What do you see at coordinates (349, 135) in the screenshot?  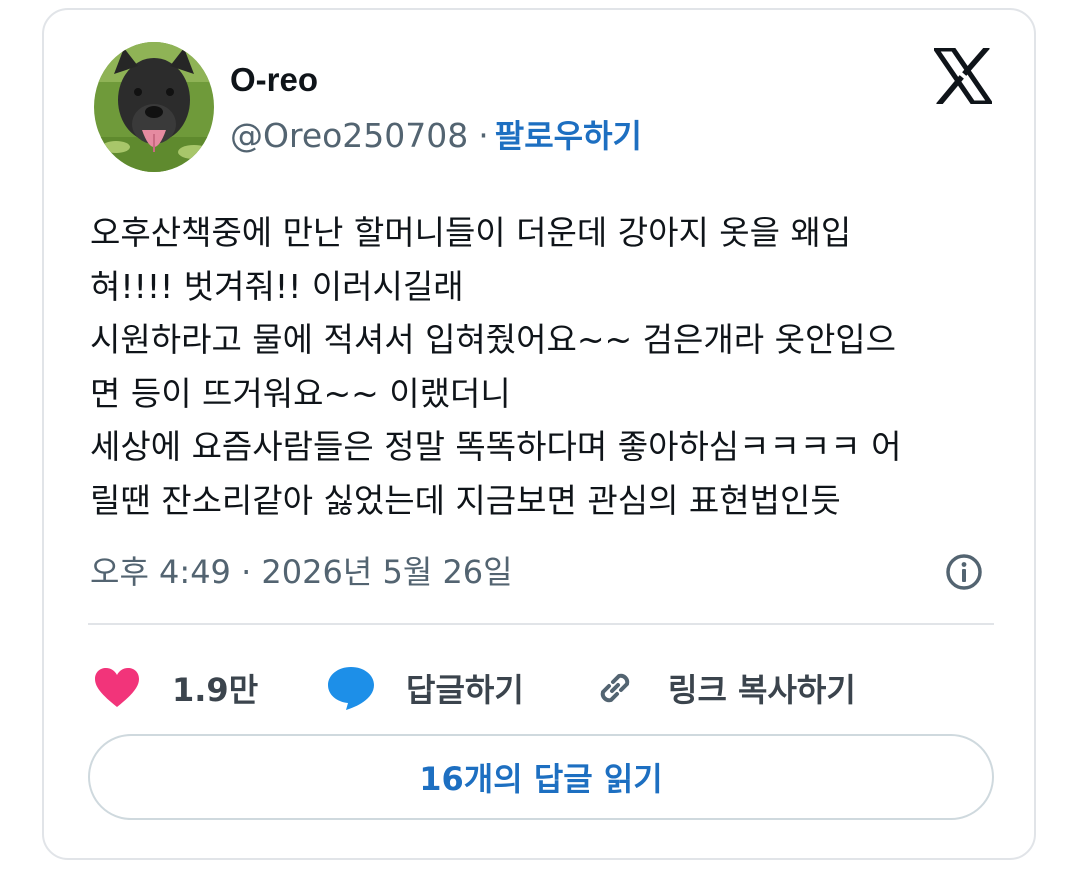 I see `author-handle: @Oreo250708` at bounding box center [349, 135].